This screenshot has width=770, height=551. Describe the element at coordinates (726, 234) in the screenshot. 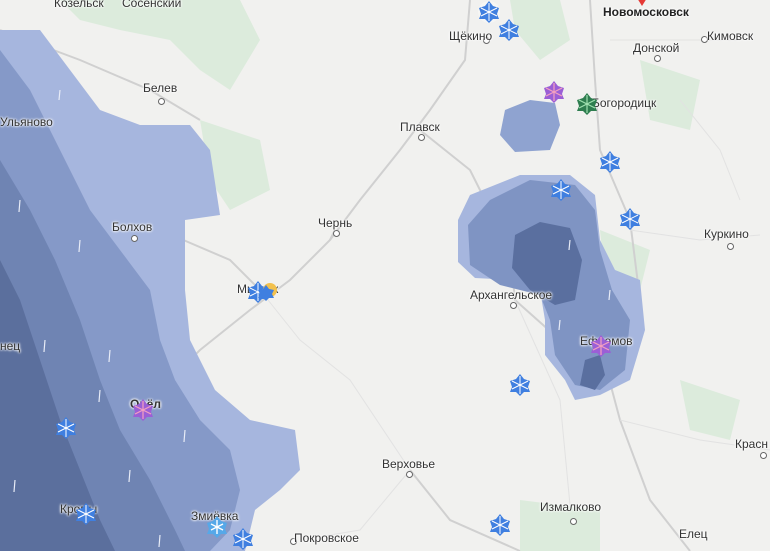

I see `city-label: Куркино` at that location.